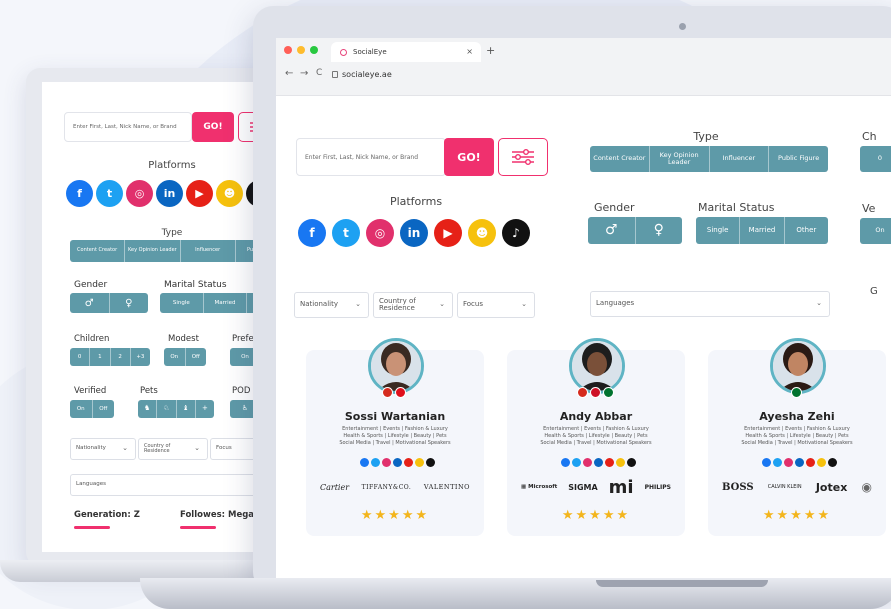 Image resolution: width=891 pixels, height=609 pixels. I want to click on nationality-label: Nationality, so click(319, 304).